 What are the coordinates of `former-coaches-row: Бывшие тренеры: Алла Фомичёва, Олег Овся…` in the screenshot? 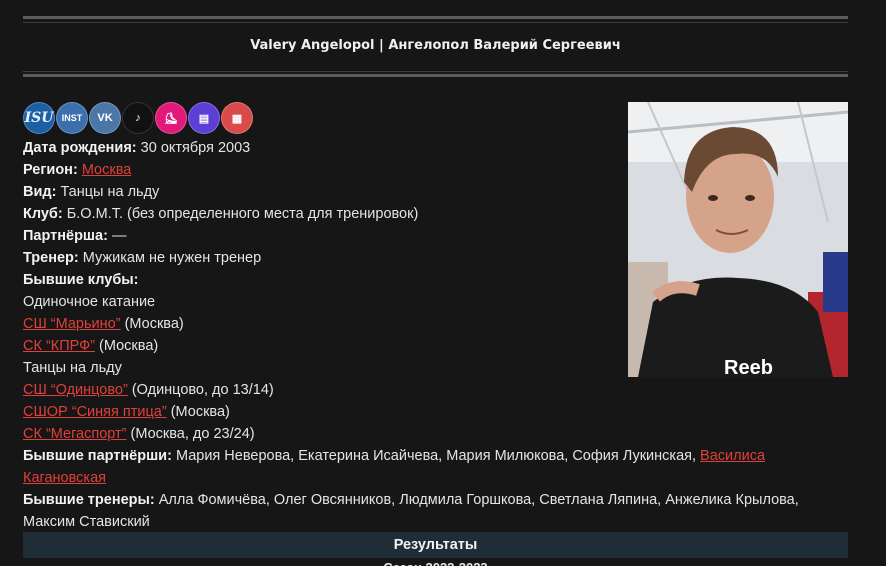 It's located at (433, 511).